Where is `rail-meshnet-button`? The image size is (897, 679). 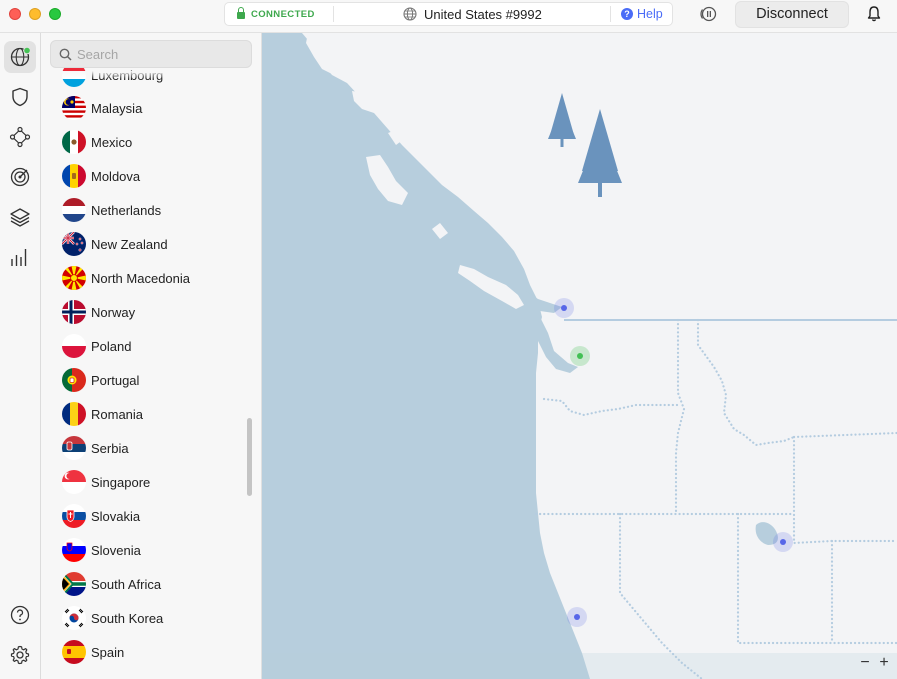
rail-meshnet-button is located at coordinates (20, 137).